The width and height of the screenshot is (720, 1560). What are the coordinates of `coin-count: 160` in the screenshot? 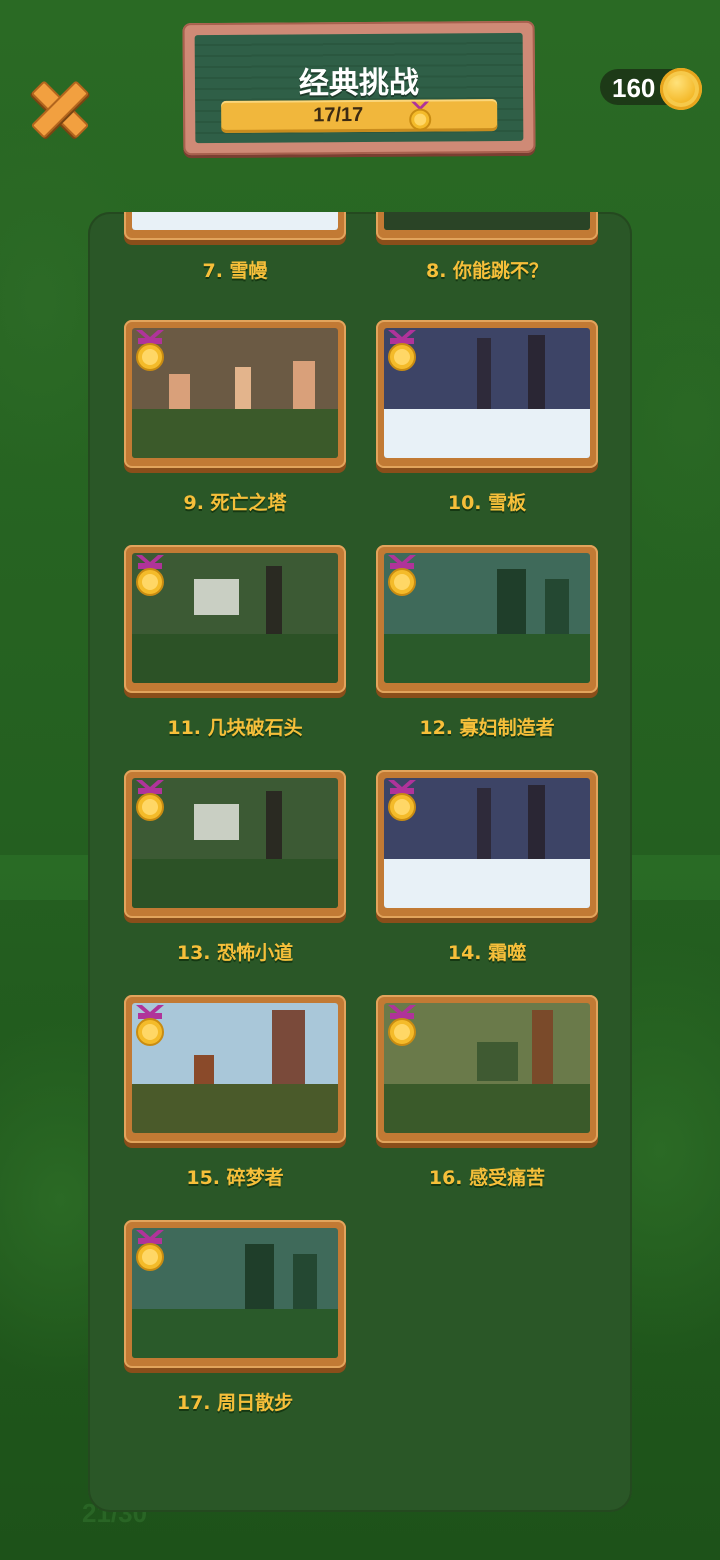 It's located at (634, 88).